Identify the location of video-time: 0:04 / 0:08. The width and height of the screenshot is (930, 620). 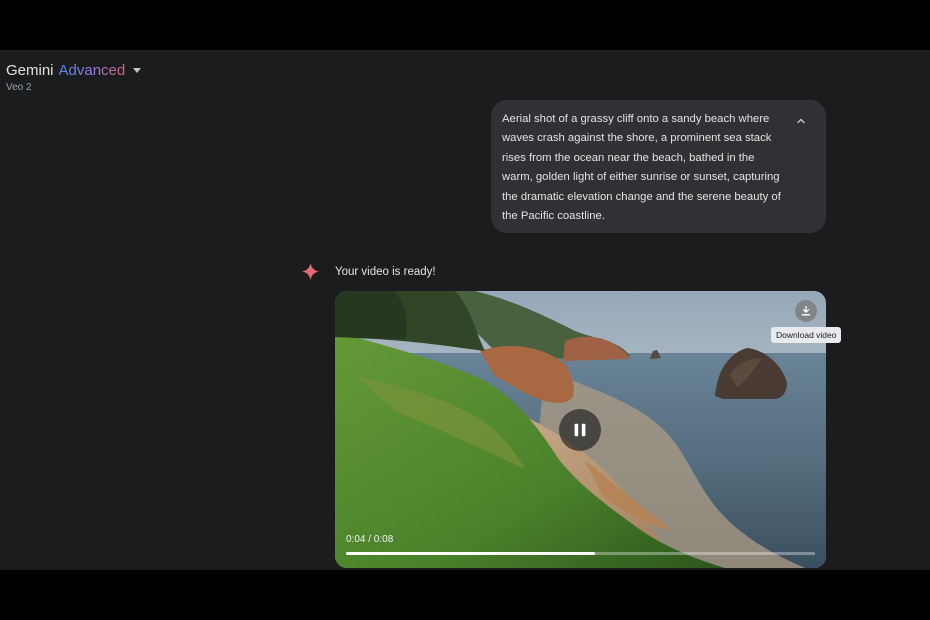
(370, 539).